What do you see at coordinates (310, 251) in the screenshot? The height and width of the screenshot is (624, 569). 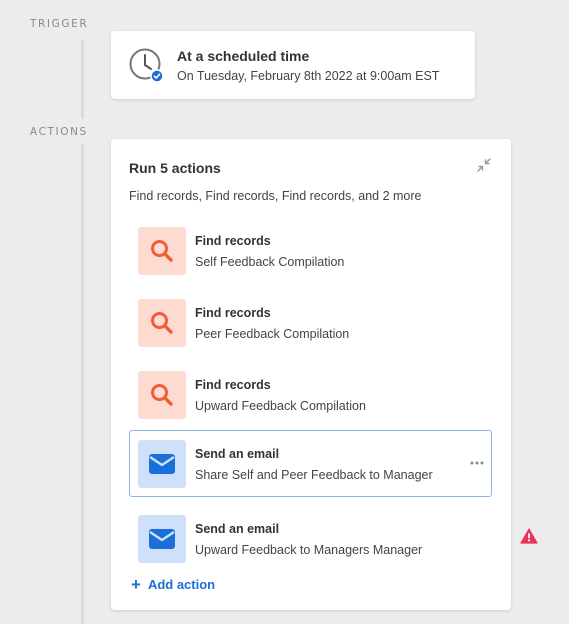 I see `action-item-find-self: Find records Self Feedback Compilation` at bounding box center [310, 251].